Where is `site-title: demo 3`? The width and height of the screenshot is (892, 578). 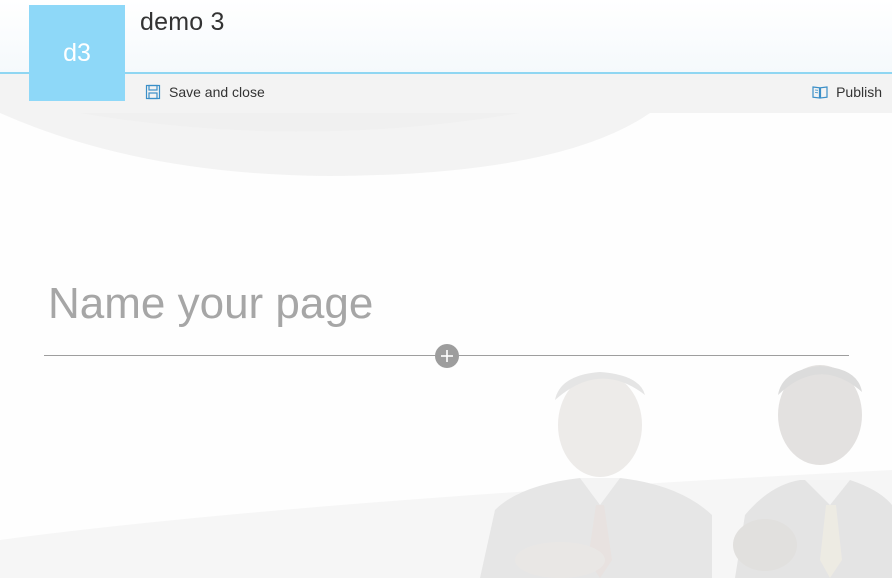
site-title: demo 3 is located at coordinates (182, 22).